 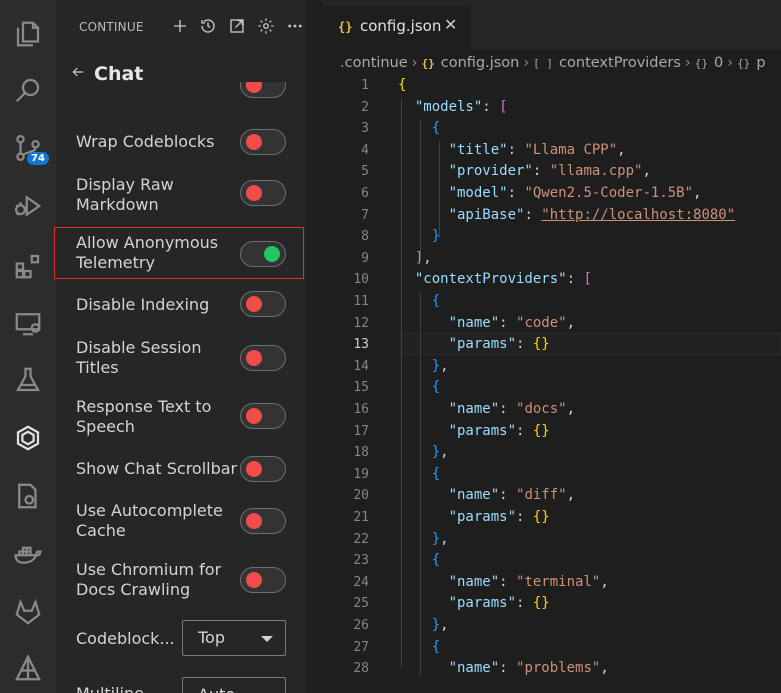 What do you see at coordinates (28, 496) in the screenshot?
I see `gear-file-icon` at bounding box center [28, 496].